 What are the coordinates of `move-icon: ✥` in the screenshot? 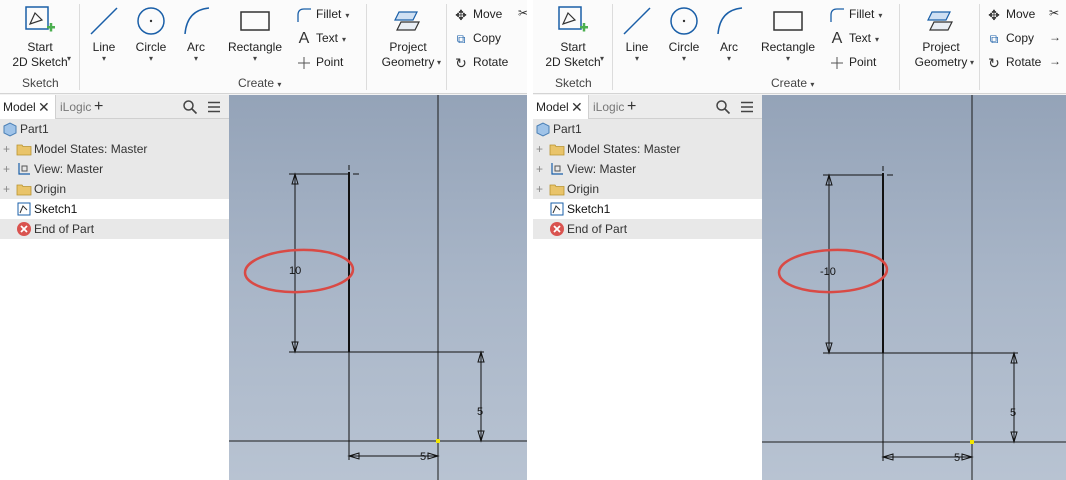 It's located at (461, 14).